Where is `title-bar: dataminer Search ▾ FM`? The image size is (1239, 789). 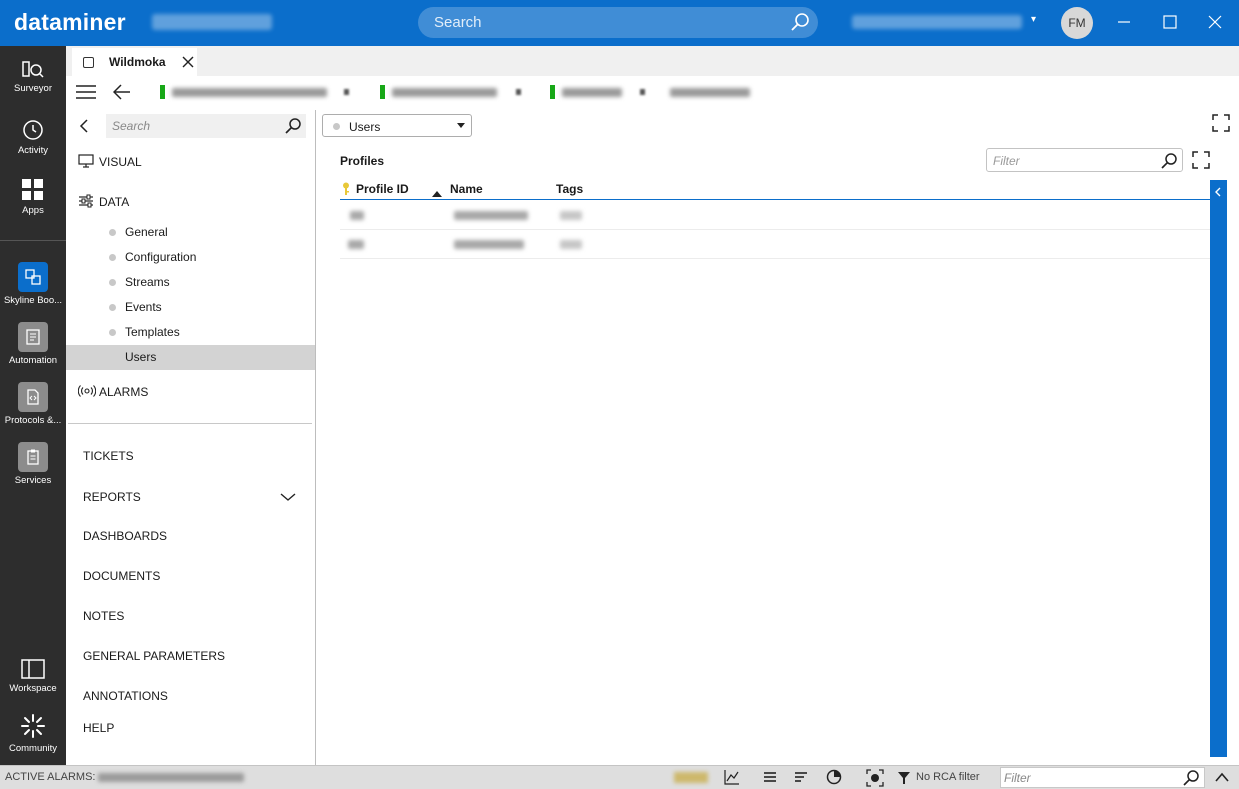
title-bar: dataminer Search ▾ FM is located at coordinates (619, 23).